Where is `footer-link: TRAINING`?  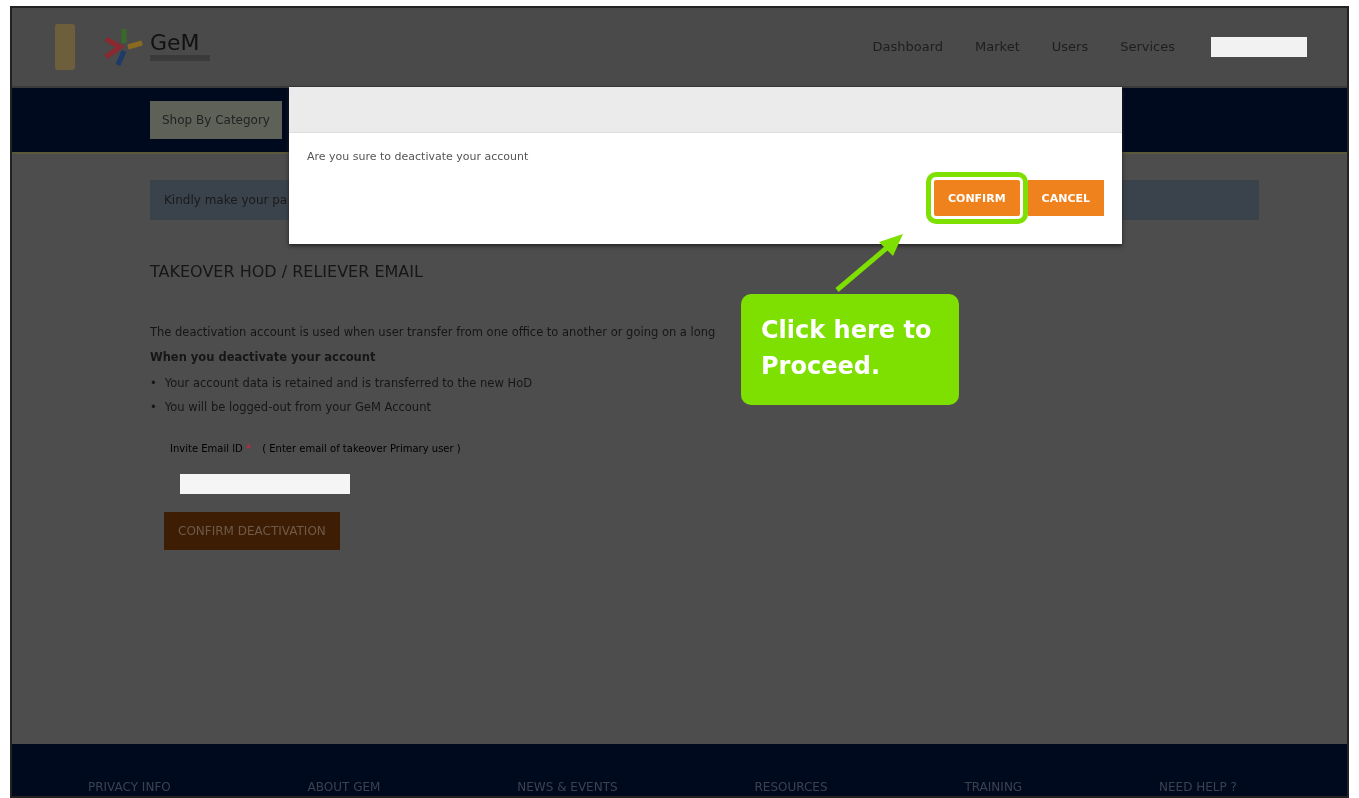 footer-link: TRAINING is located at coordinates (993, 787).